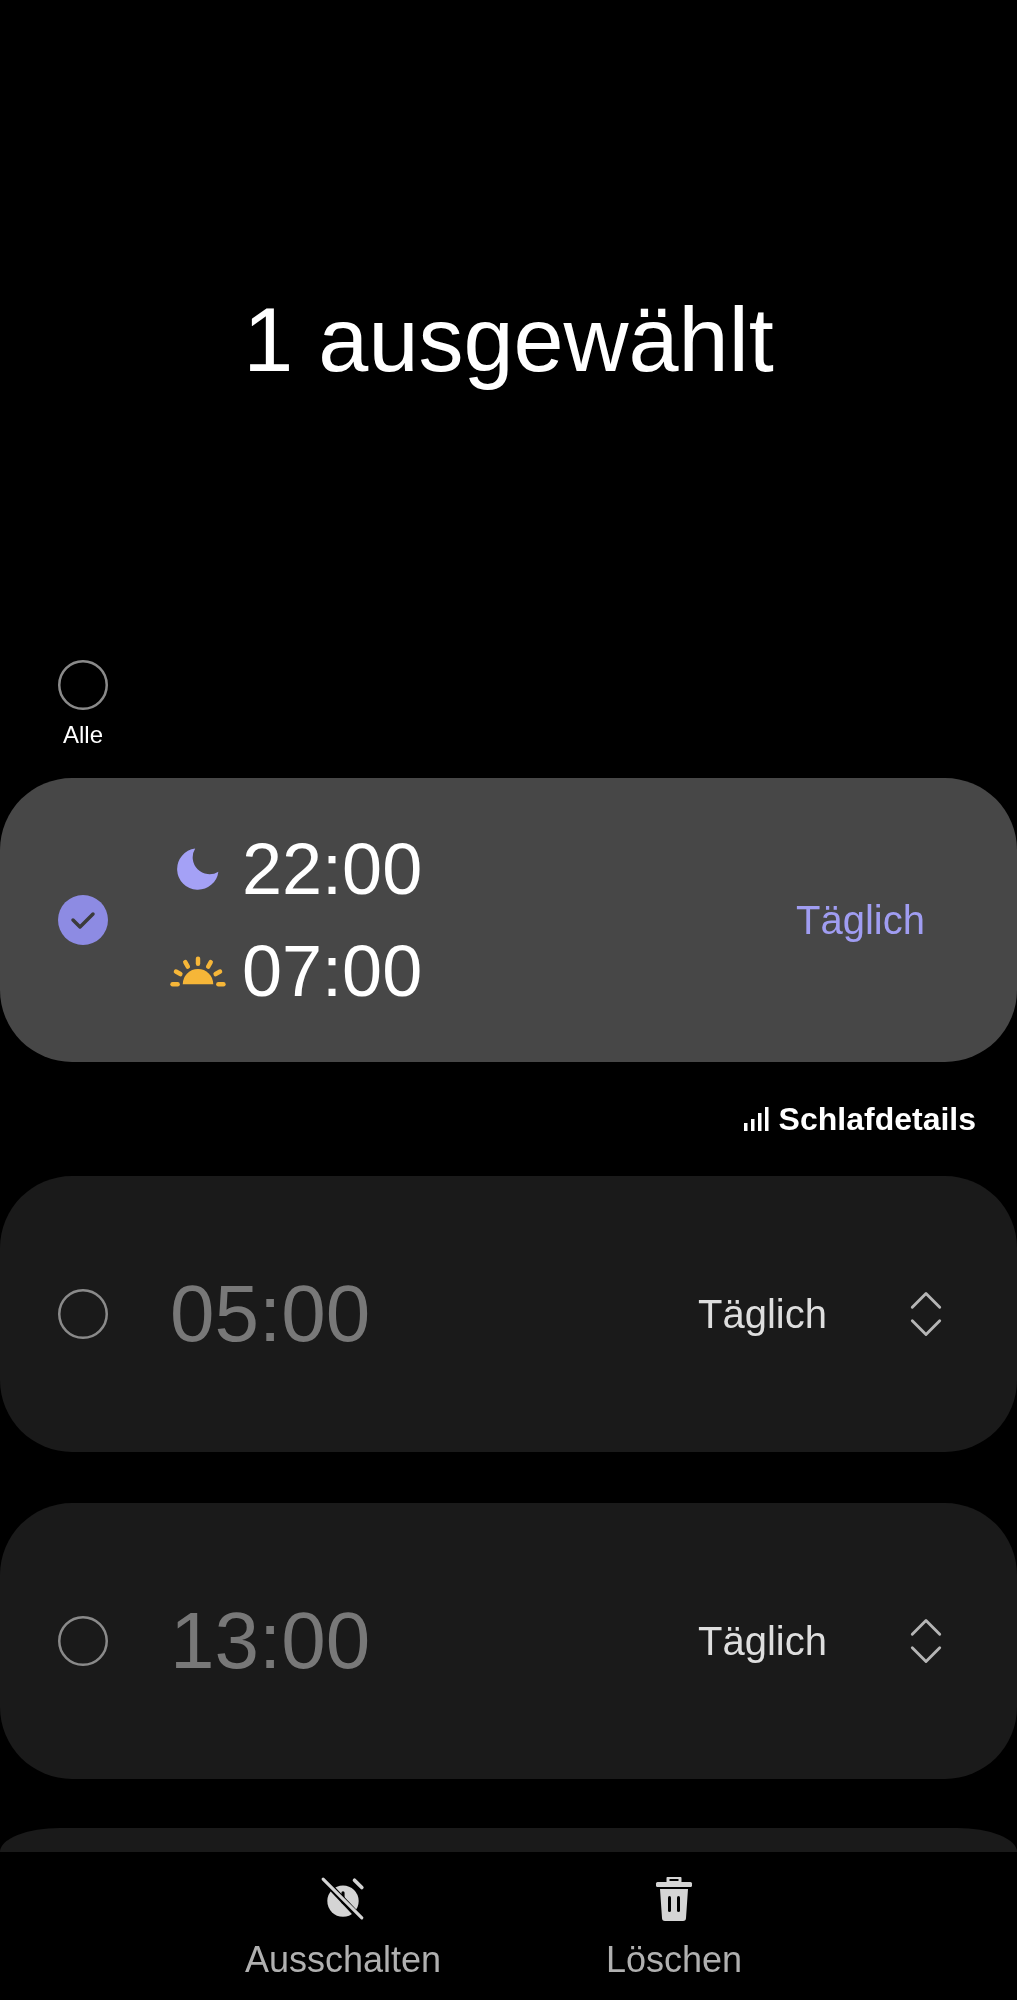 Image resolution: width=1017 pixels, height=2000 pixels. Describe the element at coordinates (198, 869) in the screenshot. I see `moon-icon` at that location.